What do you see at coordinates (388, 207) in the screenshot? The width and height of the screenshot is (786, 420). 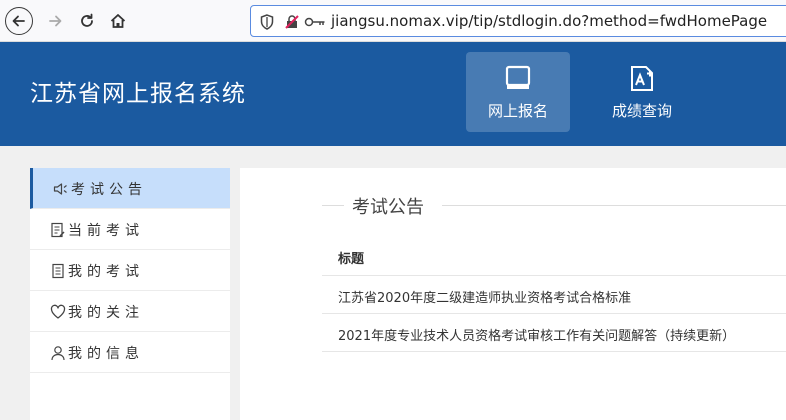 I see `section-title: 考试公告` at bounding box center [388, 207].